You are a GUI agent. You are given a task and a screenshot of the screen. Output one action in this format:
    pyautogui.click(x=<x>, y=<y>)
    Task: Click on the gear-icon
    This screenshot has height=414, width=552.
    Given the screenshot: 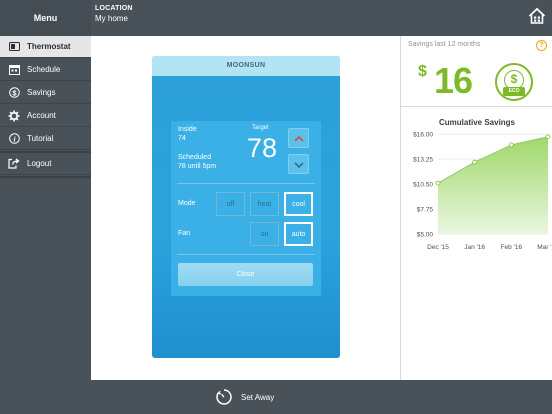 What is the action you would take?
    pyautogui.click(x=14, y=116)
    